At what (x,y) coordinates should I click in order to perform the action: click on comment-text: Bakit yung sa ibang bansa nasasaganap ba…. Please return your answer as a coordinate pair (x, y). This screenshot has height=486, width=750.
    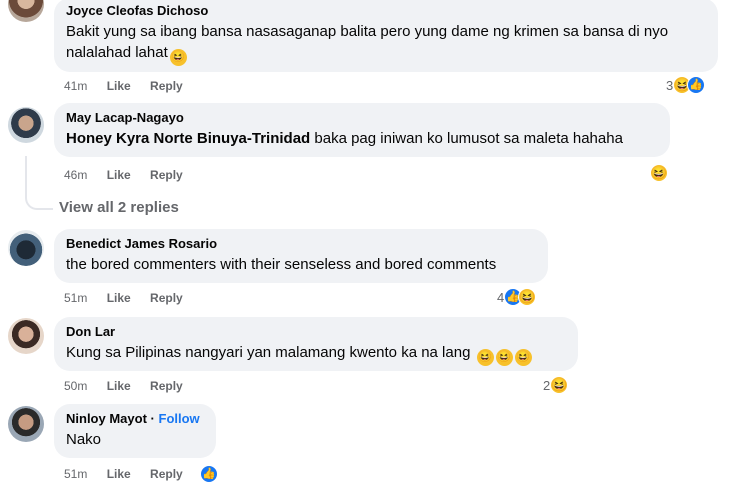
    Looking at the image, I should click on (386, 43).